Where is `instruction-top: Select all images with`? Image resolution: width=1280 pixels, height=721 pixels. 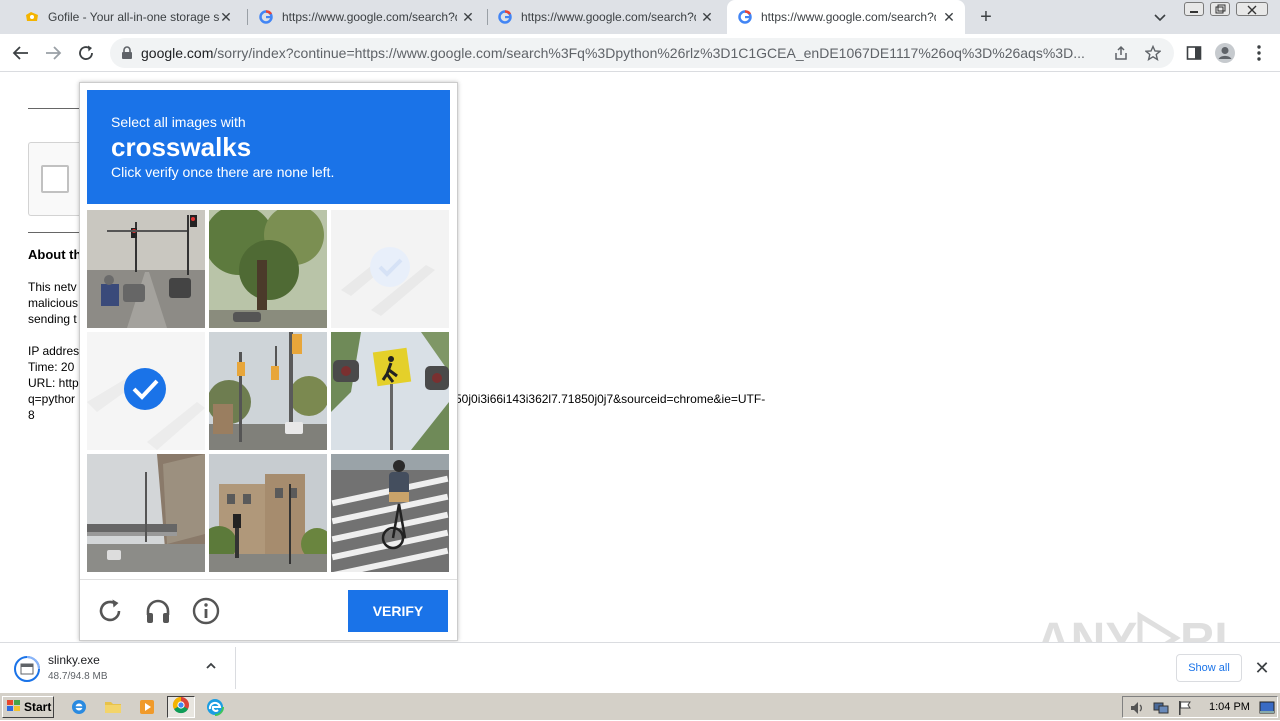
instruction-top: Select all images with is located at coordinates (178, 122).